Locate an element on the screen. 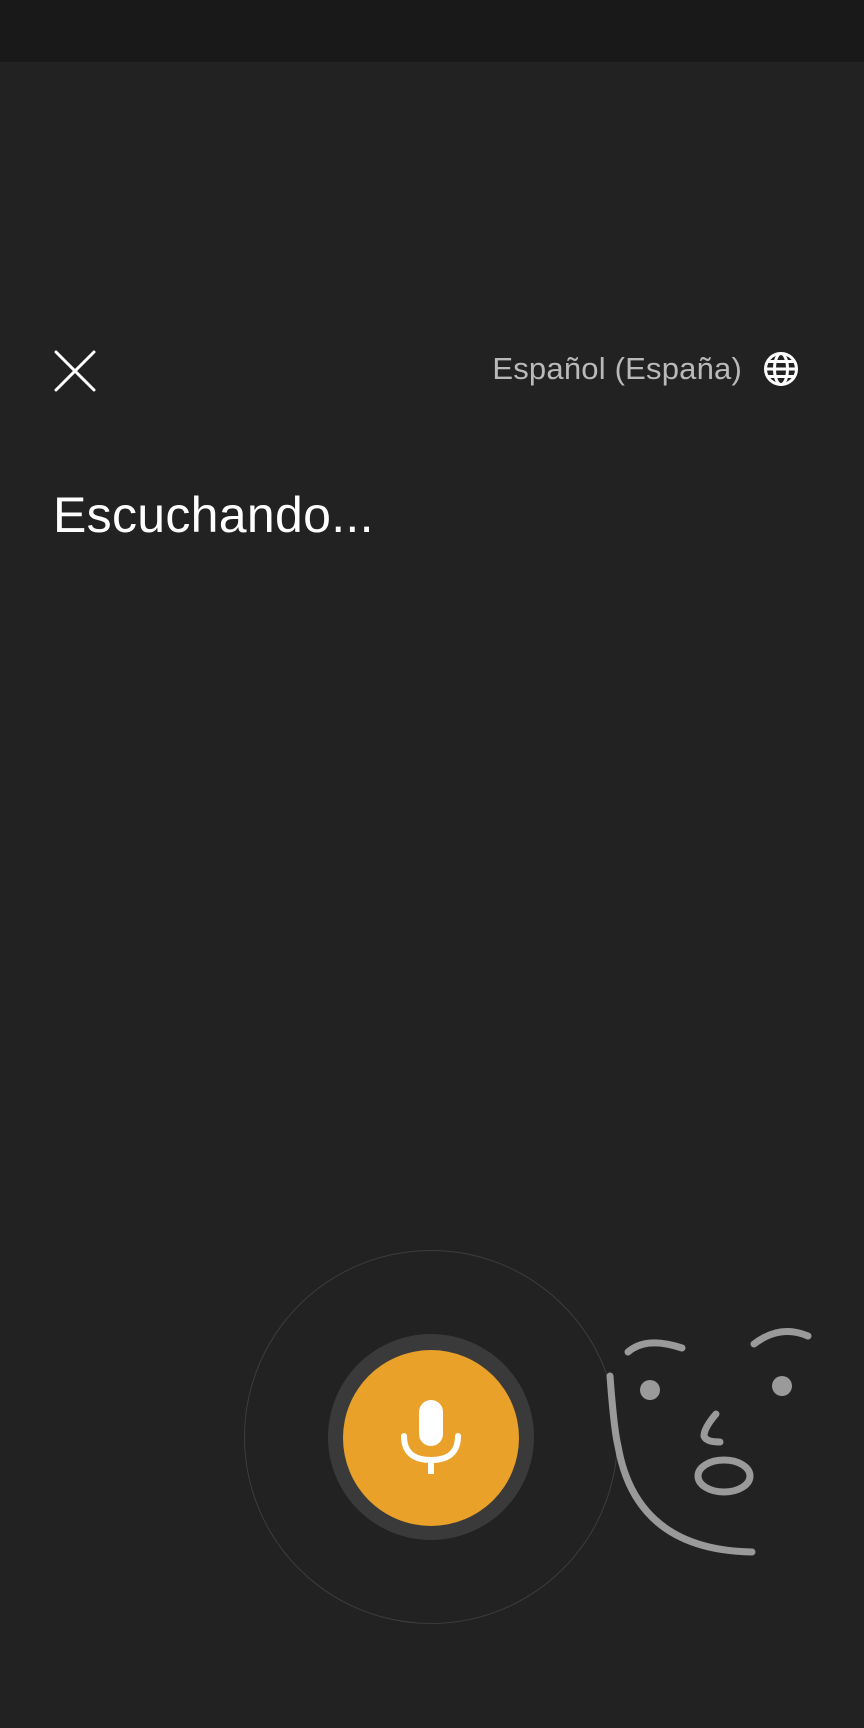  microphone-icon is located at coordinates (431, 1438).